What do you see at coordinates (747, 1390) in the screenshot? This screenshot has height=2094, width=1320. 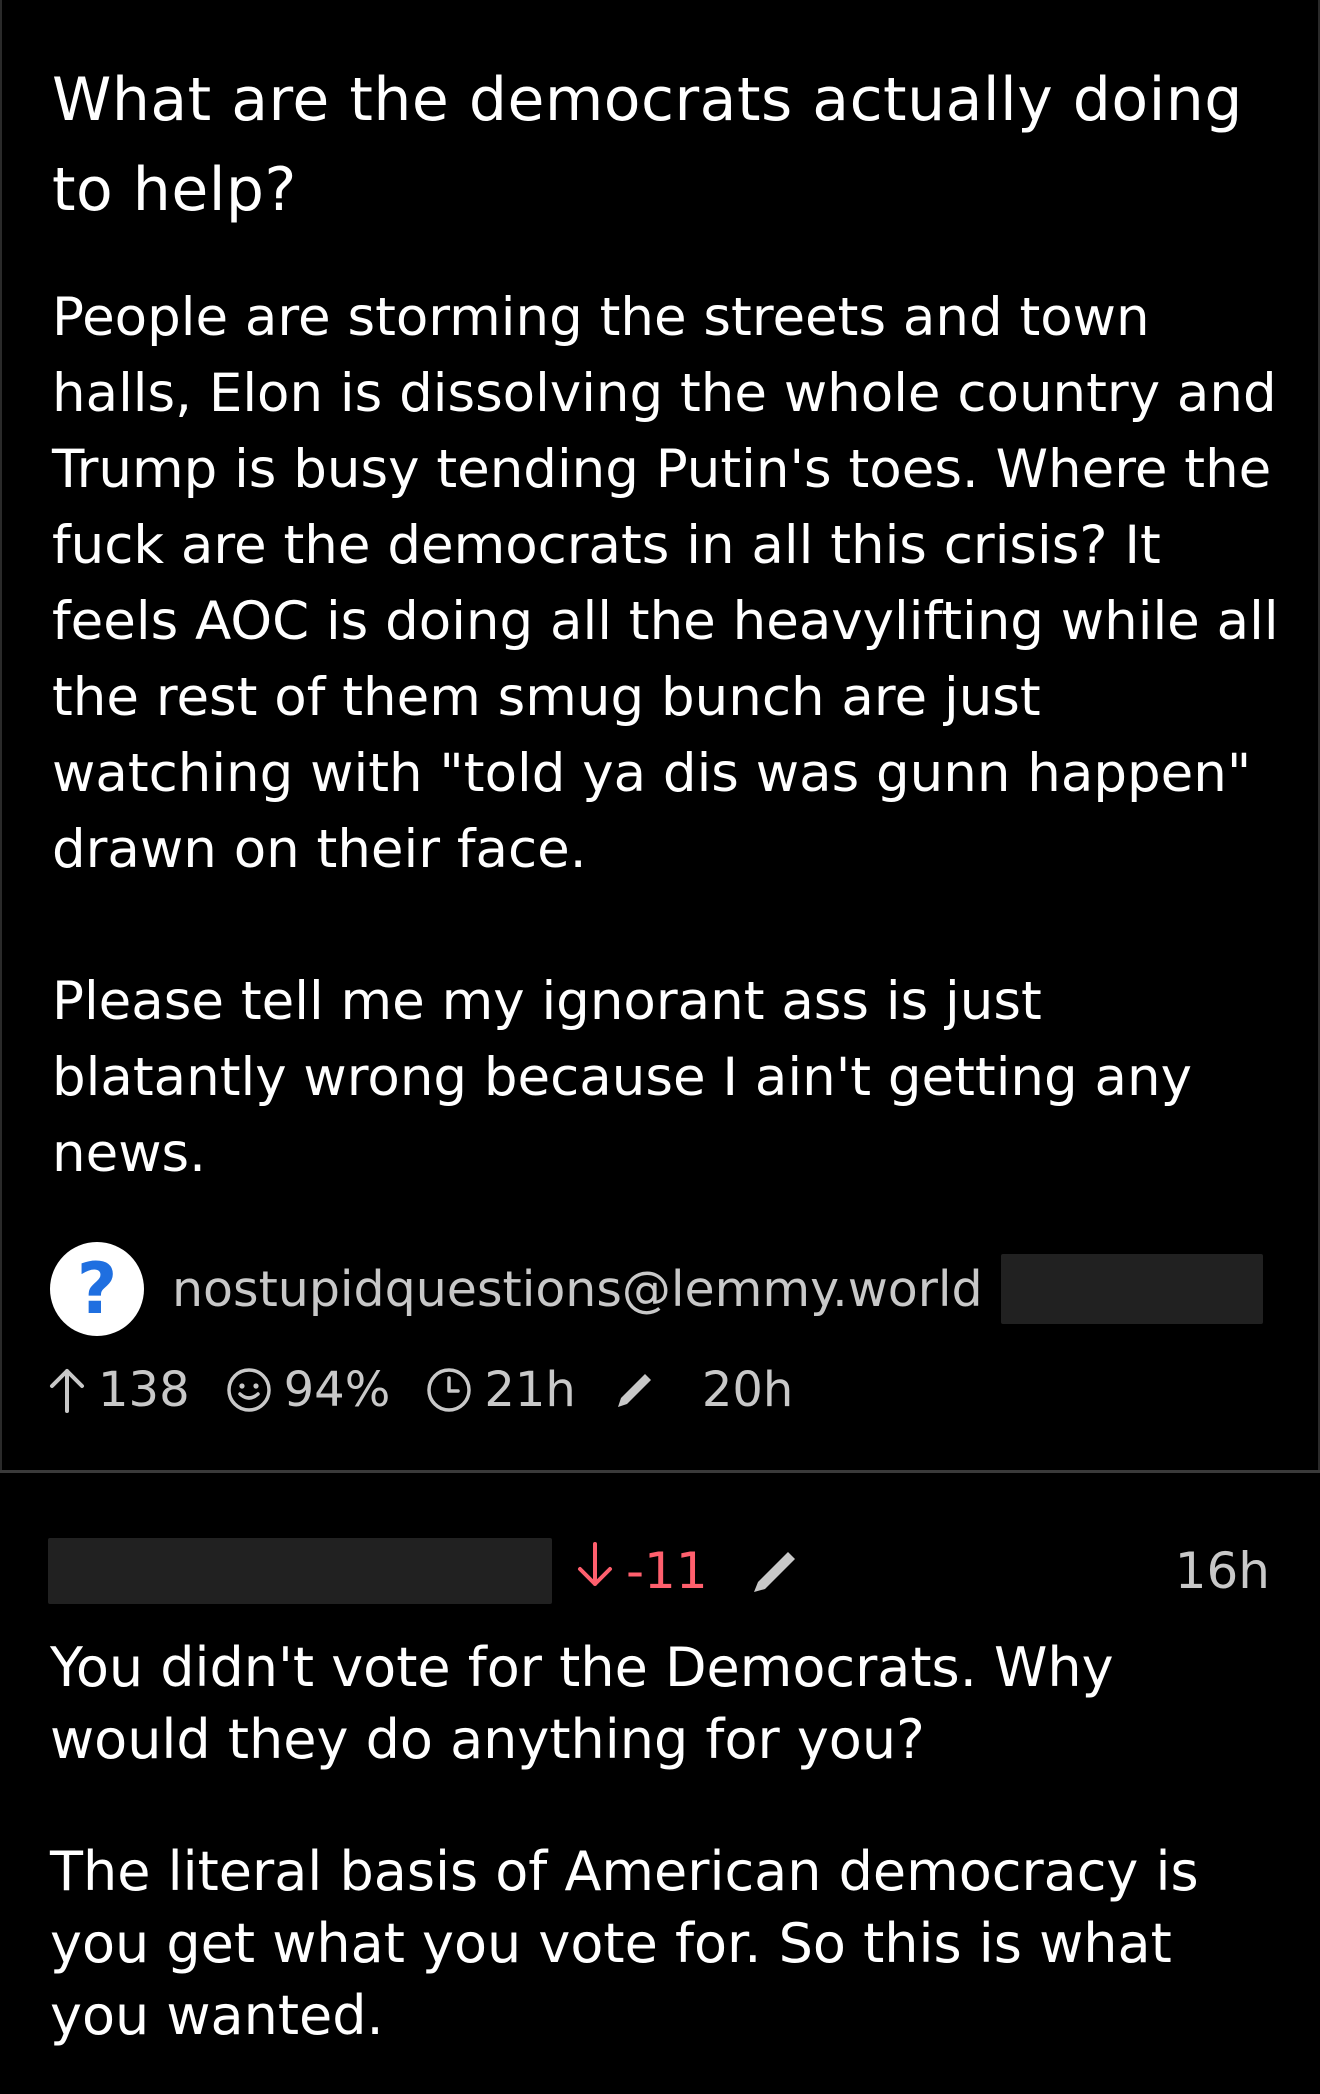 I see `edited-ago: 20h` at bounding box center [747, 1390].